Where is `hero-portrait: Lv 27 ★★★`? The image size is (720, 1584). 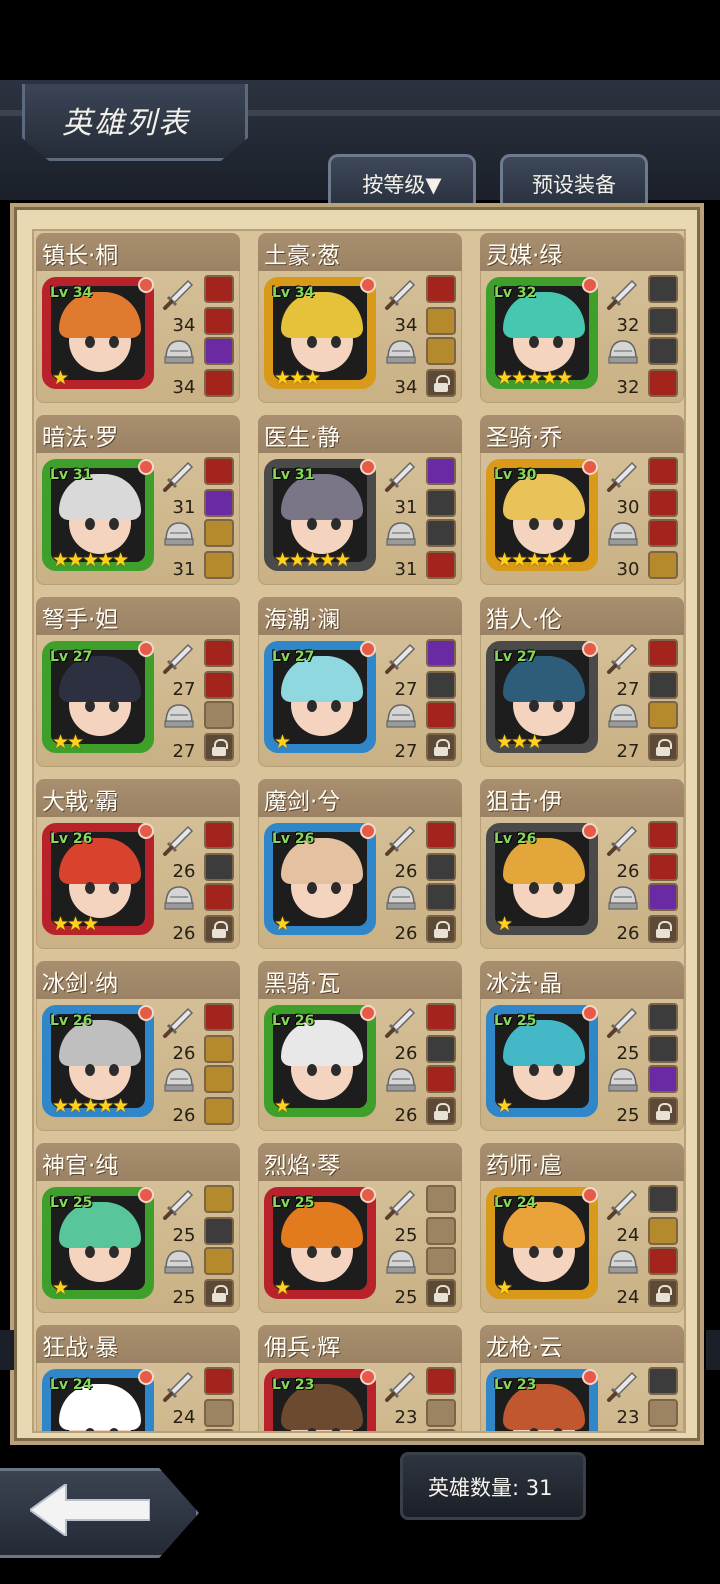
hero-portrait: Lv 27 ★★★ is located at coordinates (542, 697).